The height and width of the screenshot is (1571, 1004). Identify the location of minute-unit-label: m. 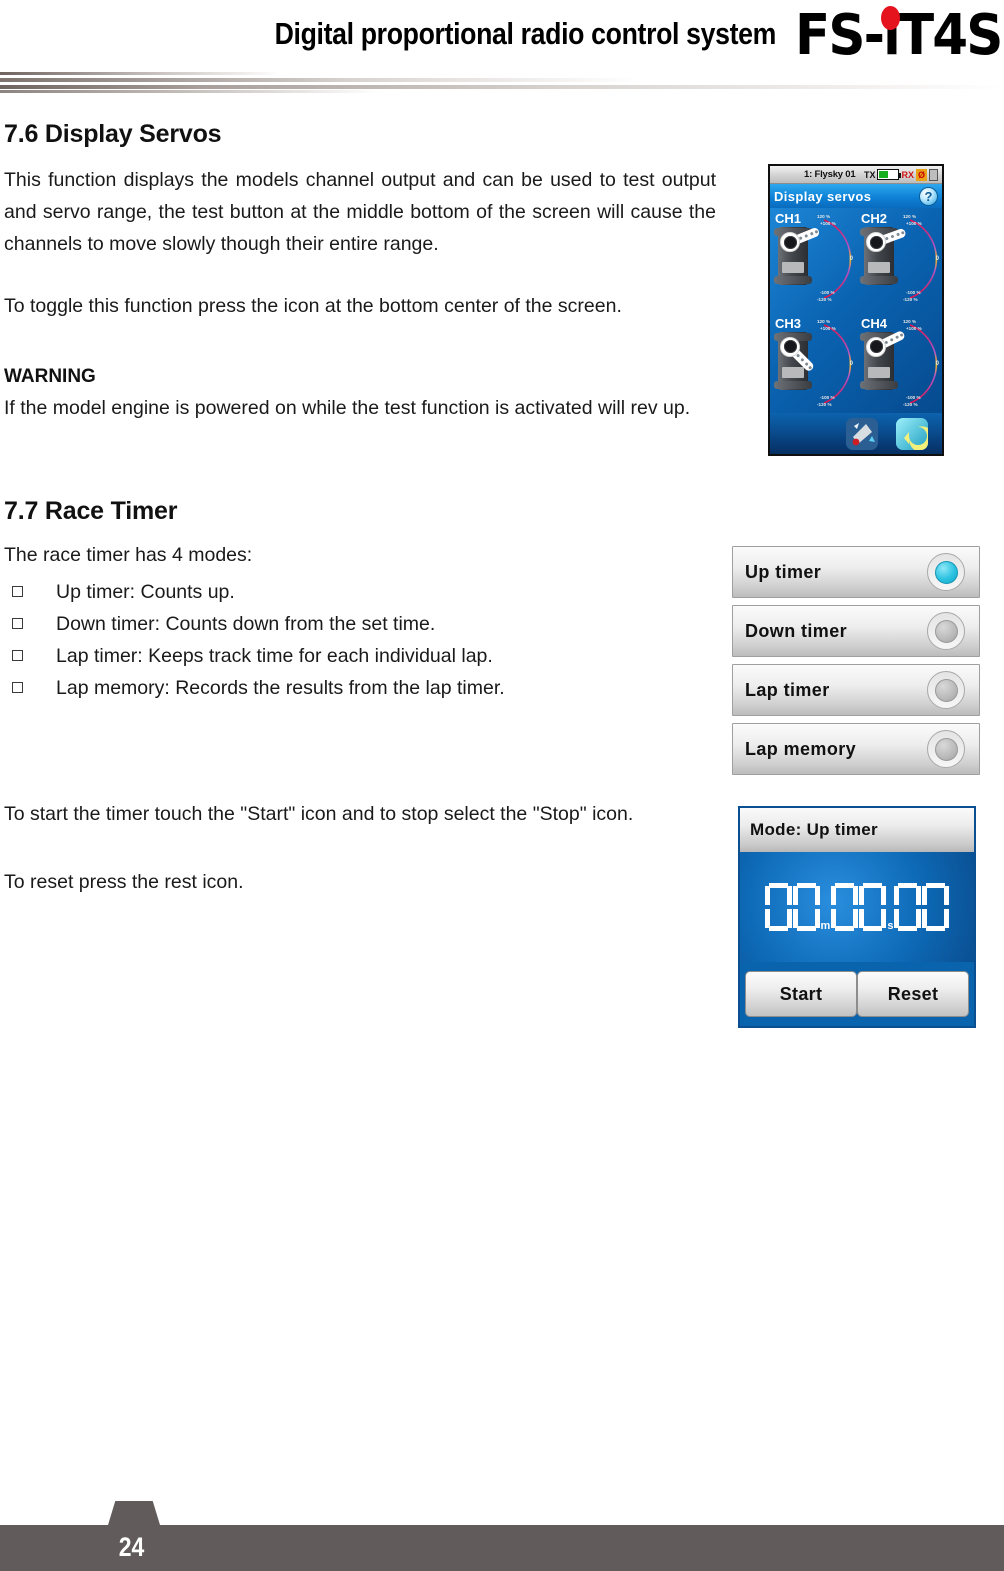
(825, 926).